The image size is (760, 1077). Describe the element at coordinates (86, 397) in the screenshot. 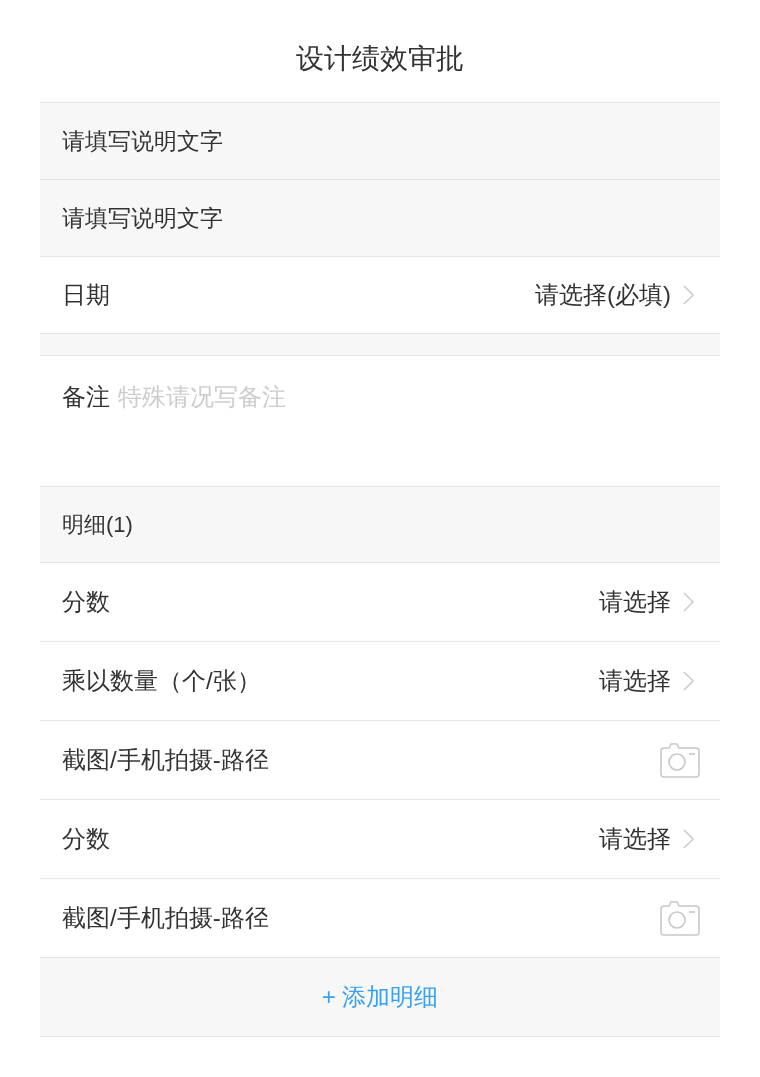

I see `field-label: 备注` at that location.